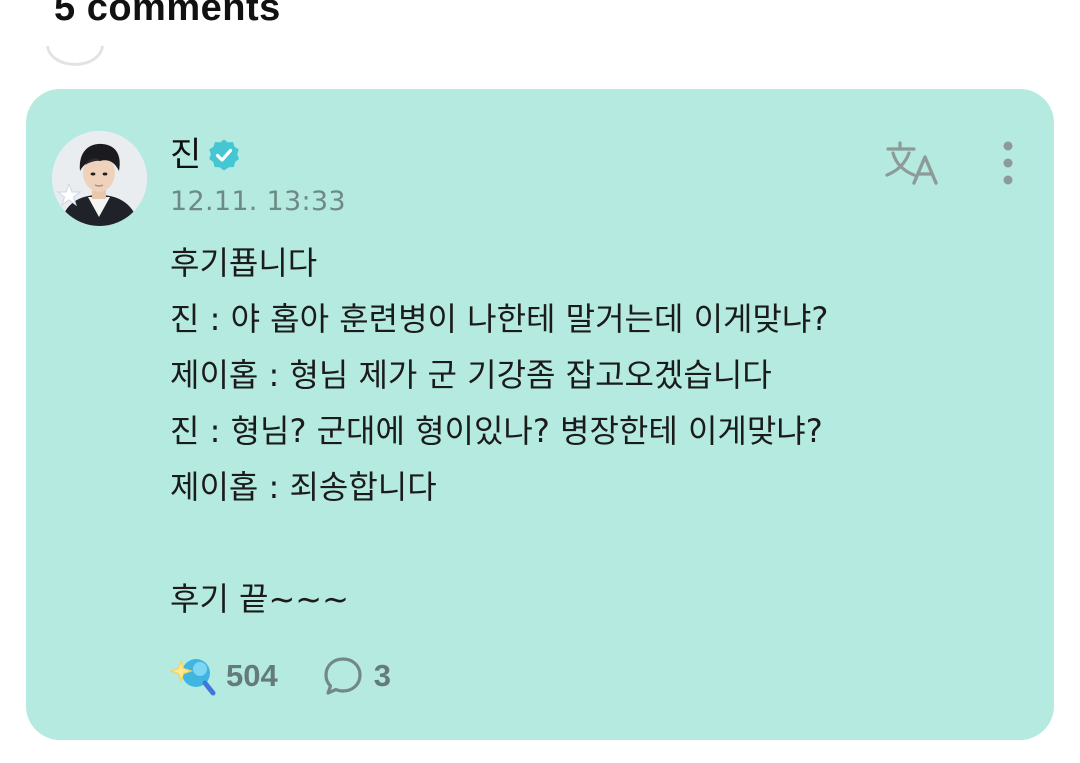  Describe the element at coordinates (185, 155) in the screenshot. I see `author-name: 진` at that location.